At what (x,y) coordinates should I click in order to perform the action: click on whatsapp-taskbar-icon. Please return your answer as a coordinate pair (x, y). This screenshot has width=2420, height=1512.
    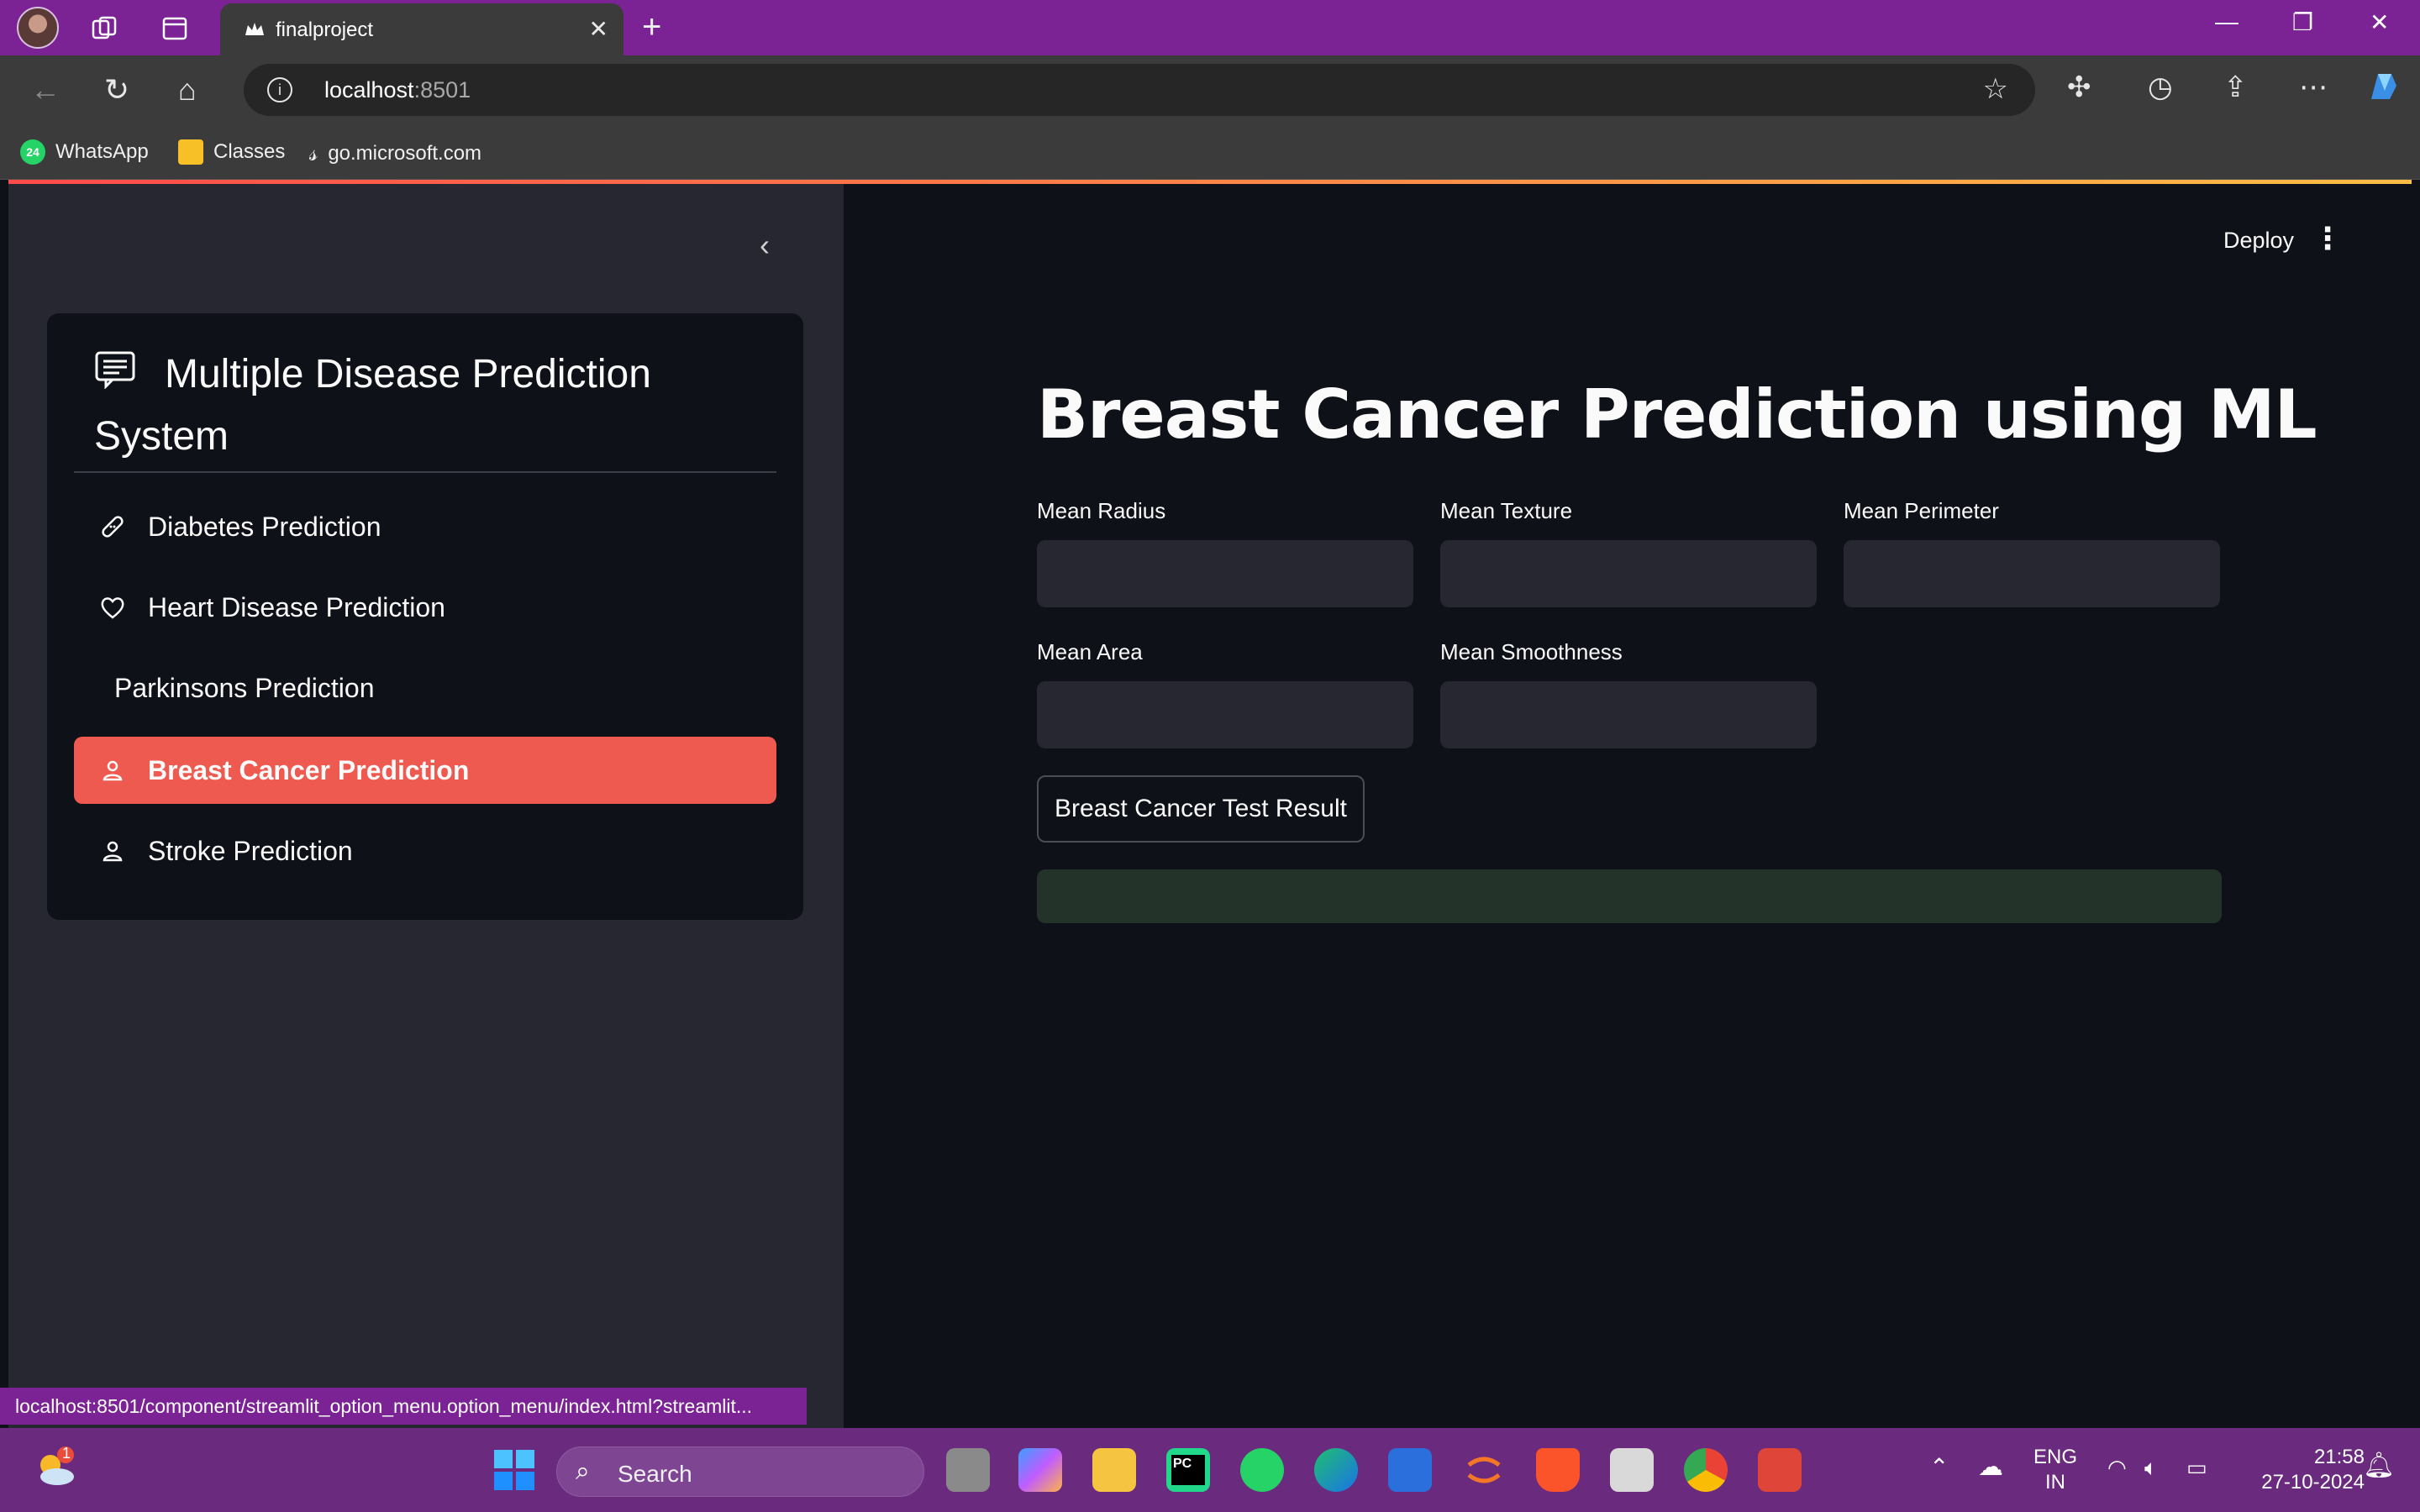
    Looking at the image, I should click on (1262, 1470).